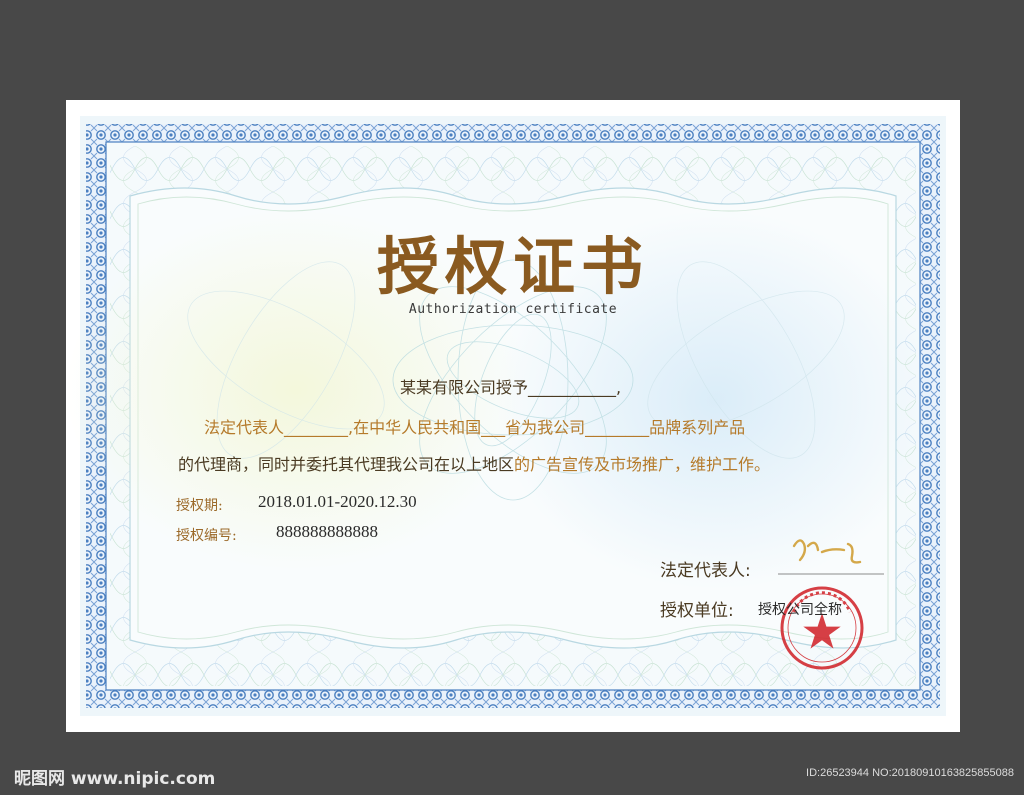  Describe the element at coordinates (697, 427) in the screenshot. I see `brand-series-text: 品牌系列产品` at that location.